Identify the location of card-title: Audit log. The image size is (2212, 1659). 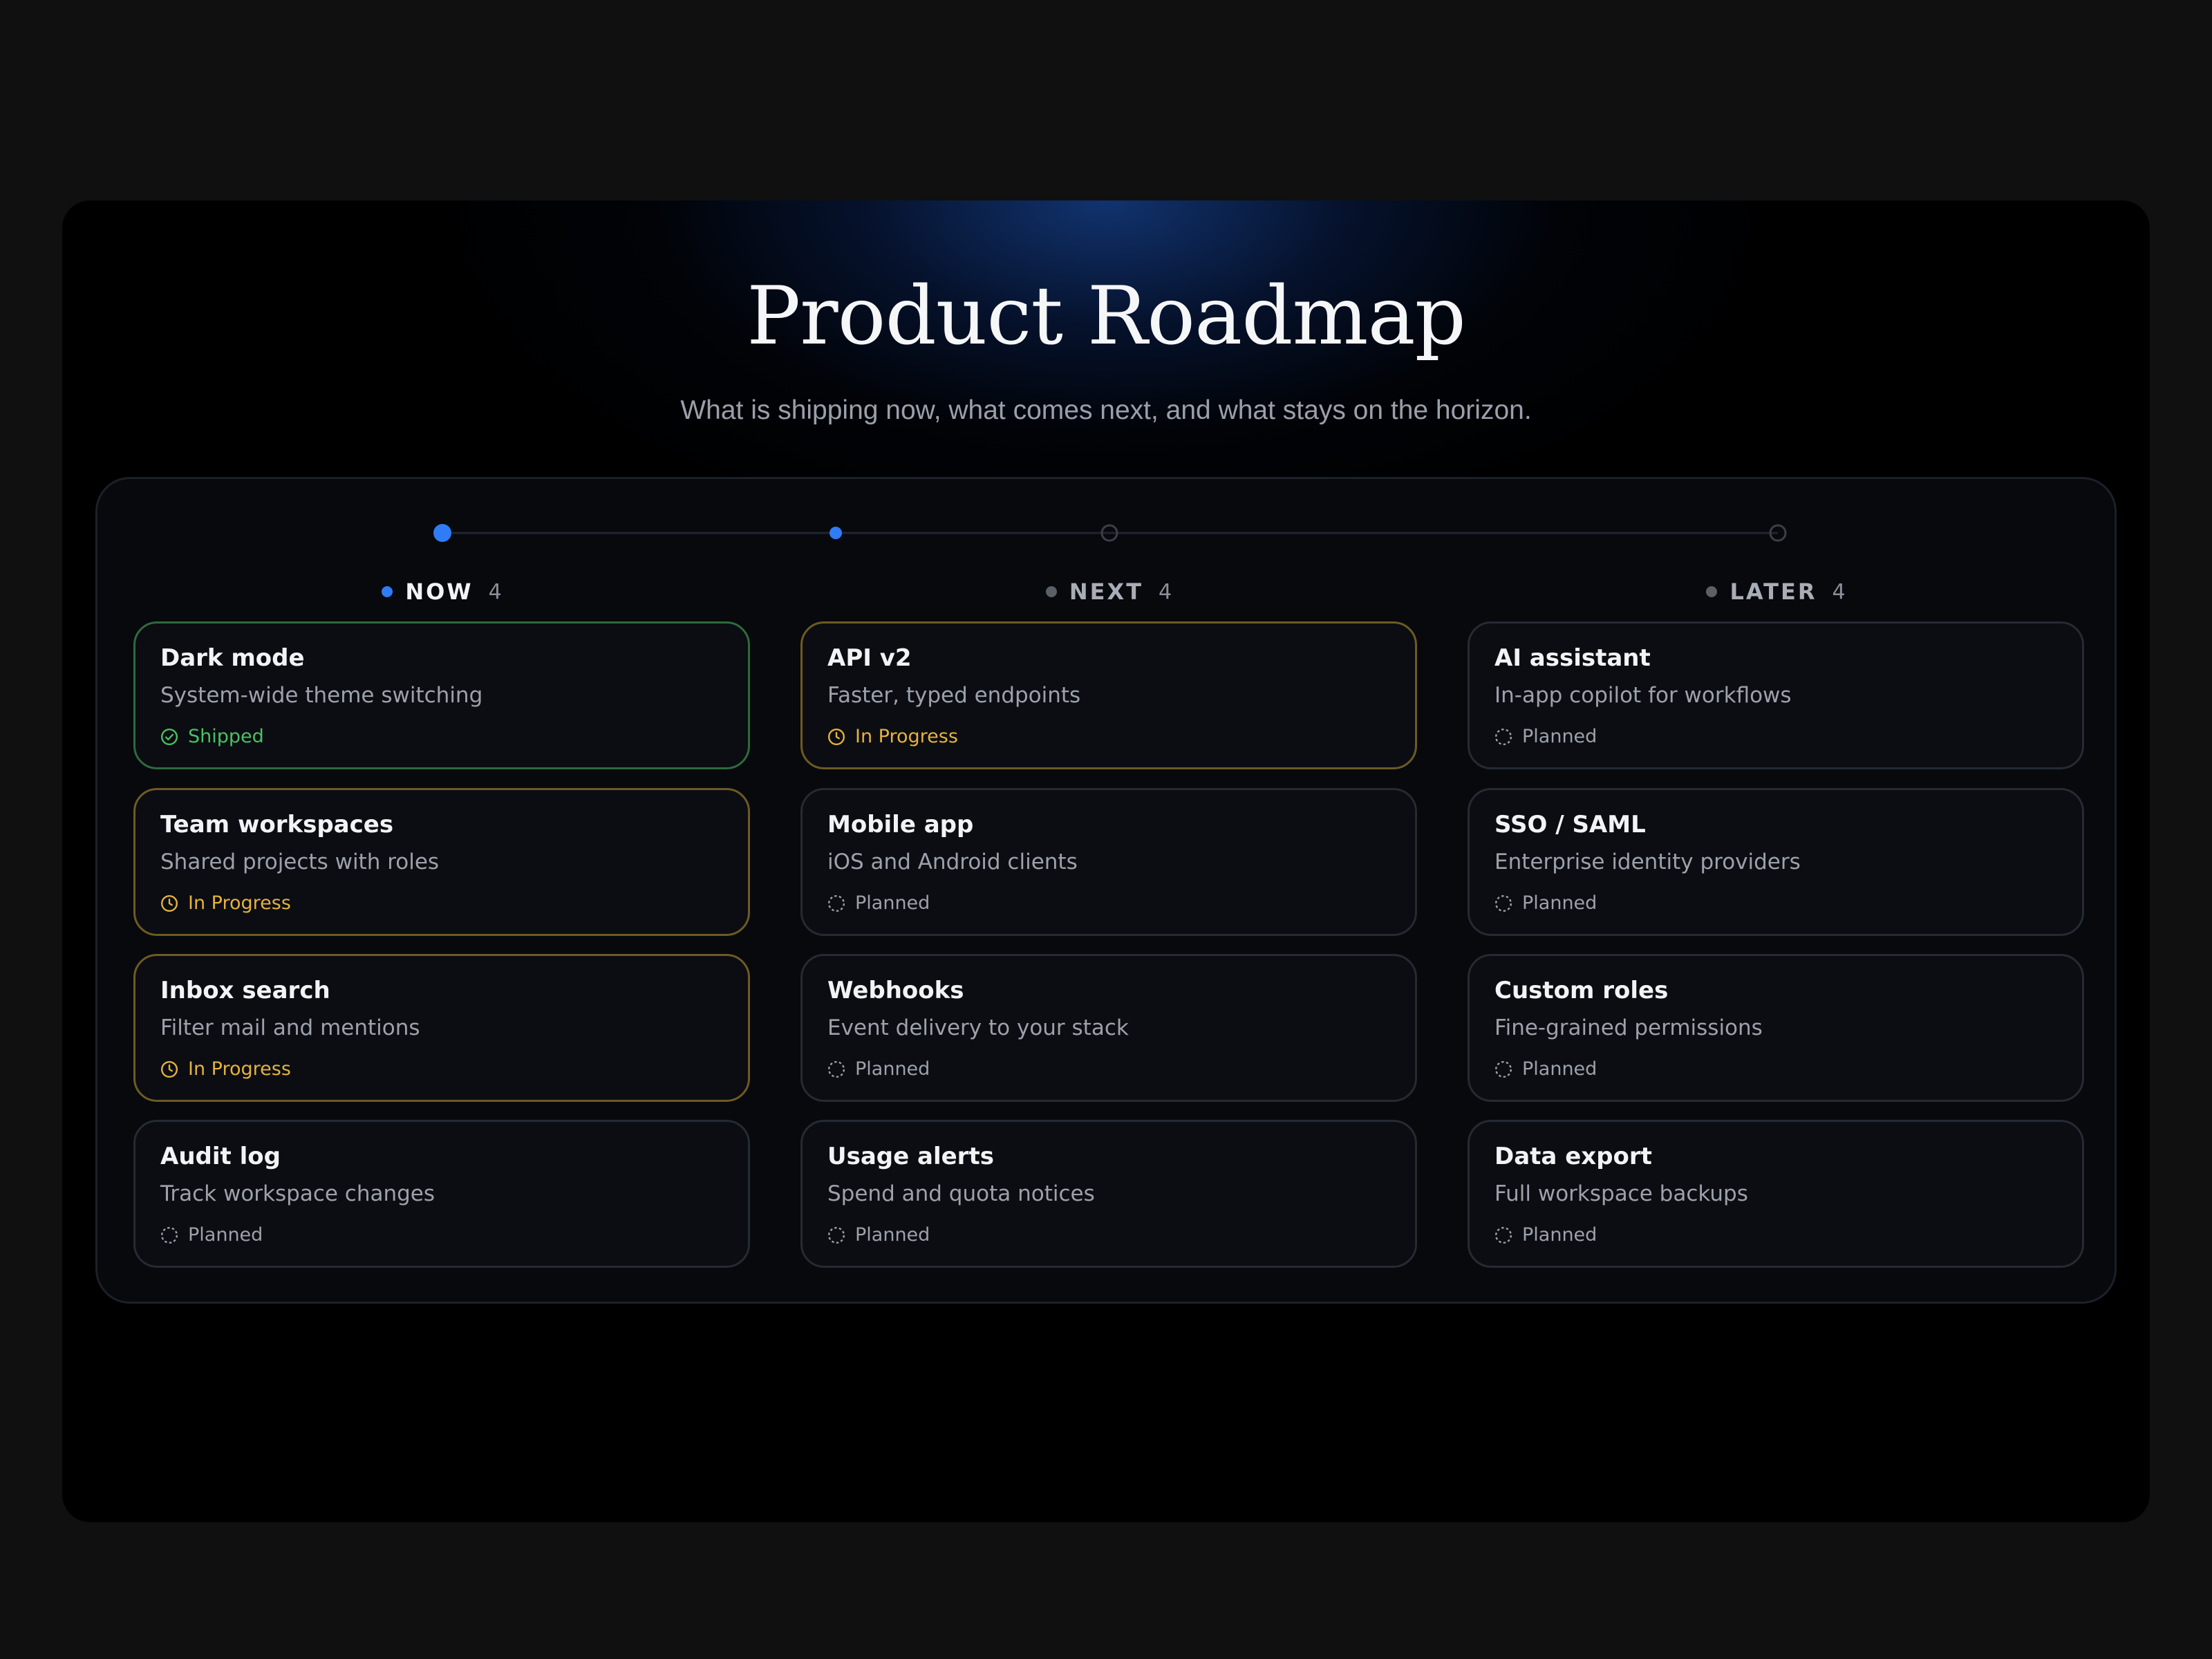
(221, 1156).